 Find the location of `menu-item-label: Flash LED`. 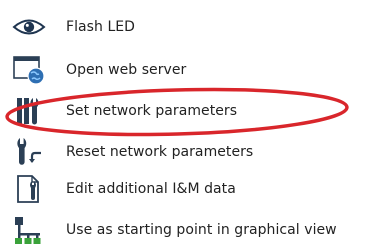

menu-item-label: Flash LED is located at coordinates (101, 27).